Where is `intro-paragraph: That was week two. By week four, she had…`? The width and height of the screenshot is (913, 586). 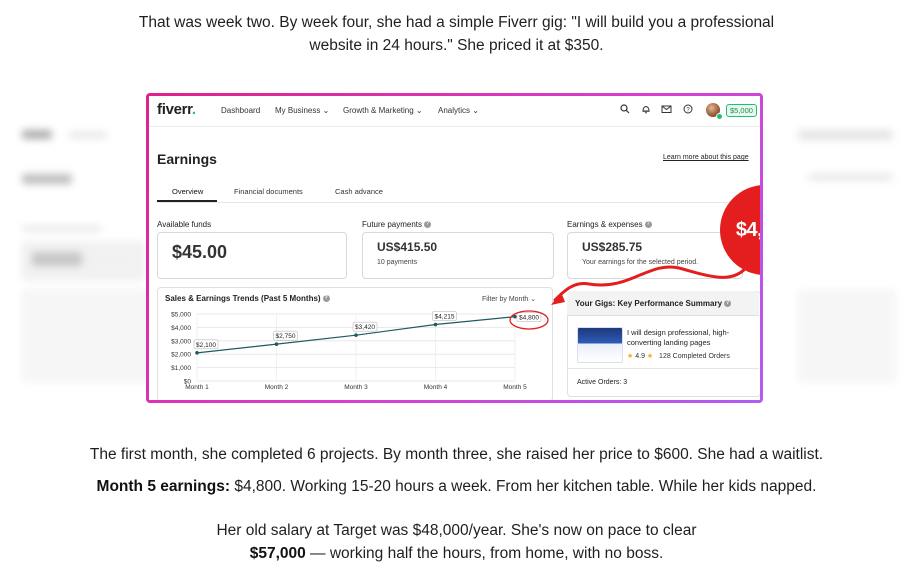 intro-paragraph: That was week two. By week four, she had… is located at coordinates (456, 34).